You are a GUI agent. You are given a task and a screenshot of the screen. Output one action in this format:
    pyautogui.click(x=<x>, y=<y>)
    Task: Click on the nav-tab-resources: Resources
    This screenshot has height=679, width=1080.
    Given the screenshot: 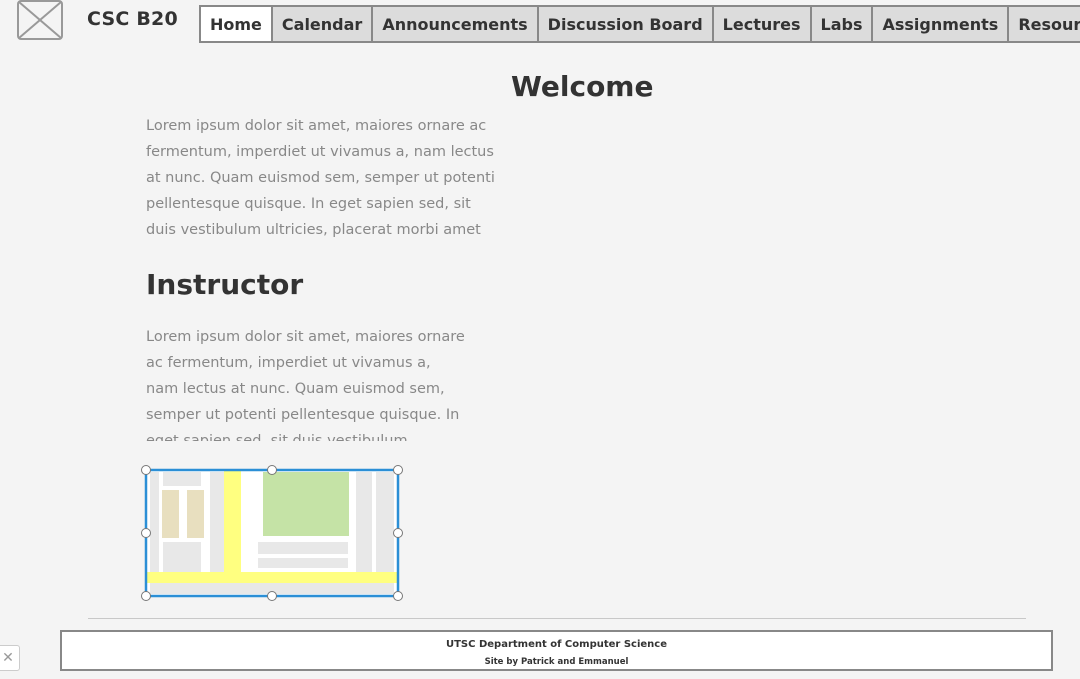 What is the action you would take?
    pyautogui.click(x=1044, y=24)
    